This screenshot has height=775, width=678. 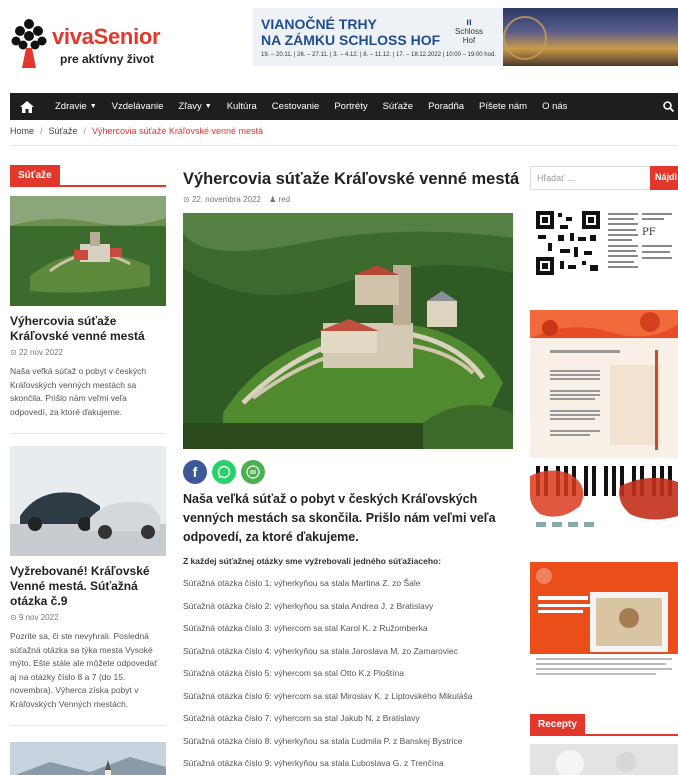 I want to click on sidebar-ad-exhibition, so click(x=604, y=384).